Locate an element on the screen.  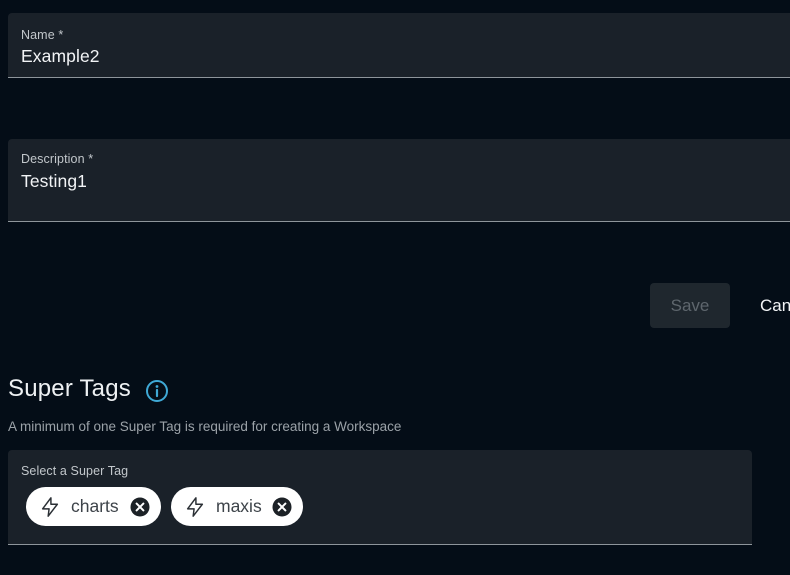
tag-chip-maxis: maxis is located at coordinates (237, 506).